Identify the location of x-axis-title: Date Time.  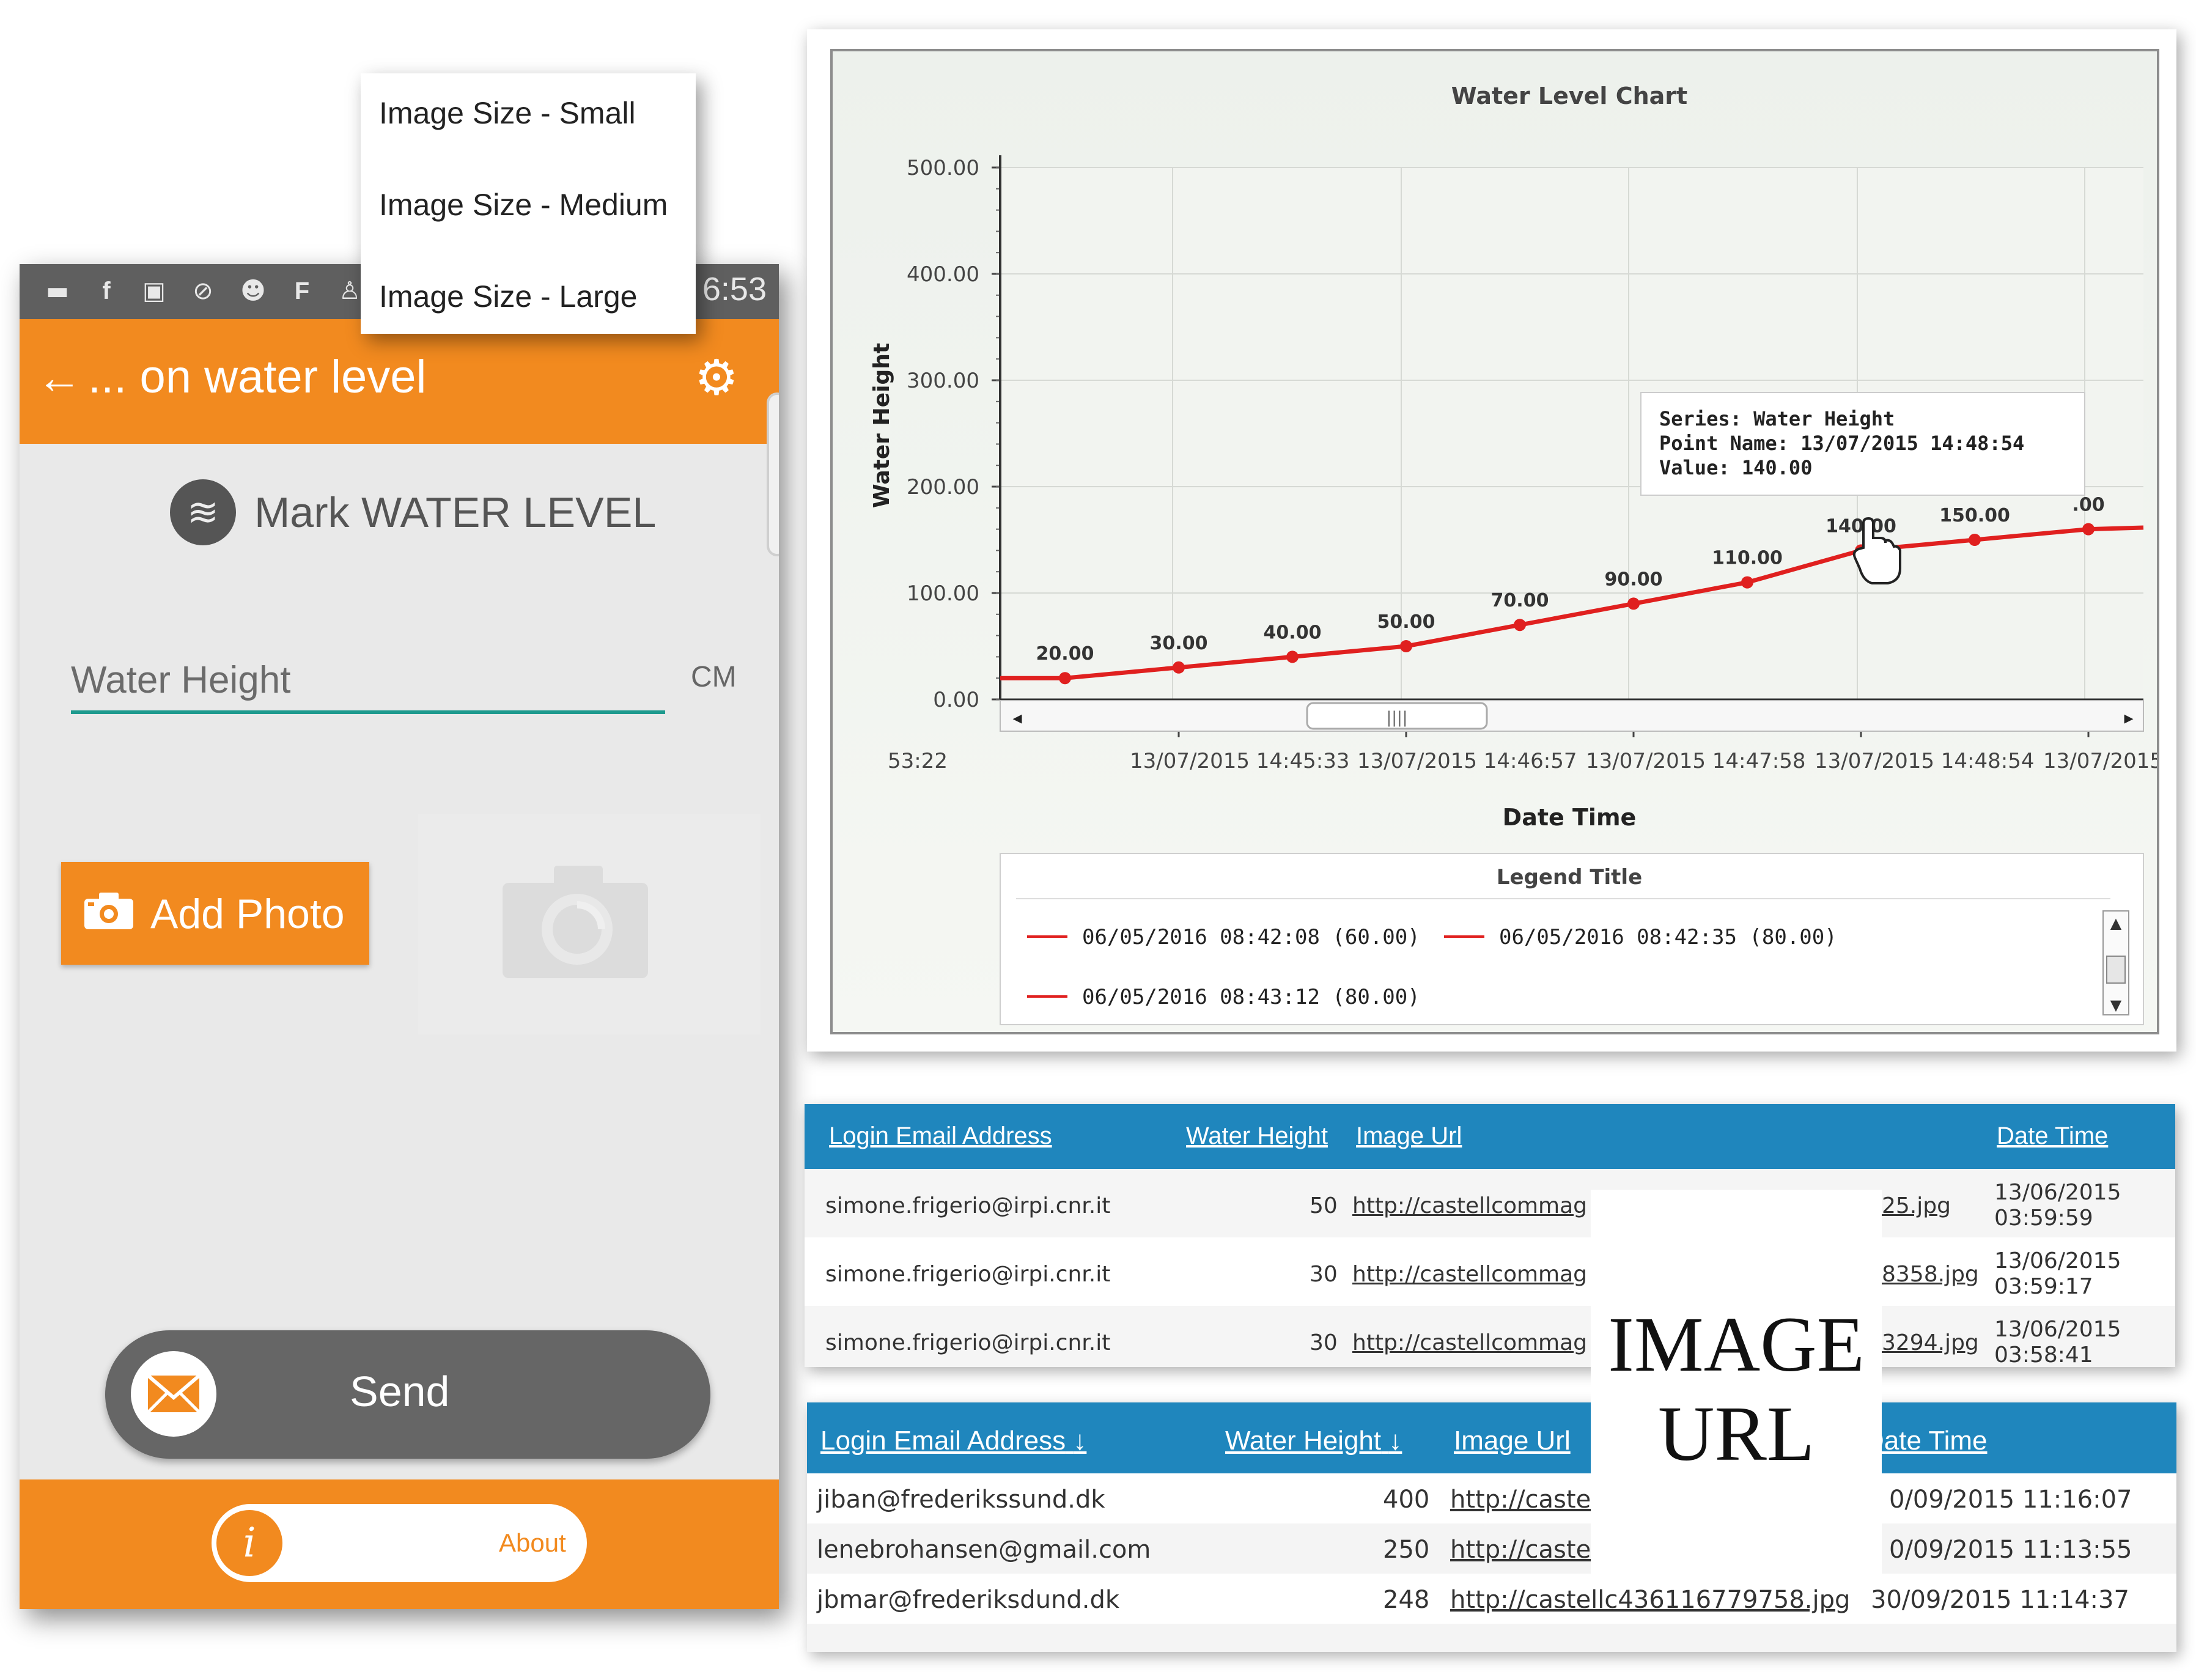
(1570, 817).